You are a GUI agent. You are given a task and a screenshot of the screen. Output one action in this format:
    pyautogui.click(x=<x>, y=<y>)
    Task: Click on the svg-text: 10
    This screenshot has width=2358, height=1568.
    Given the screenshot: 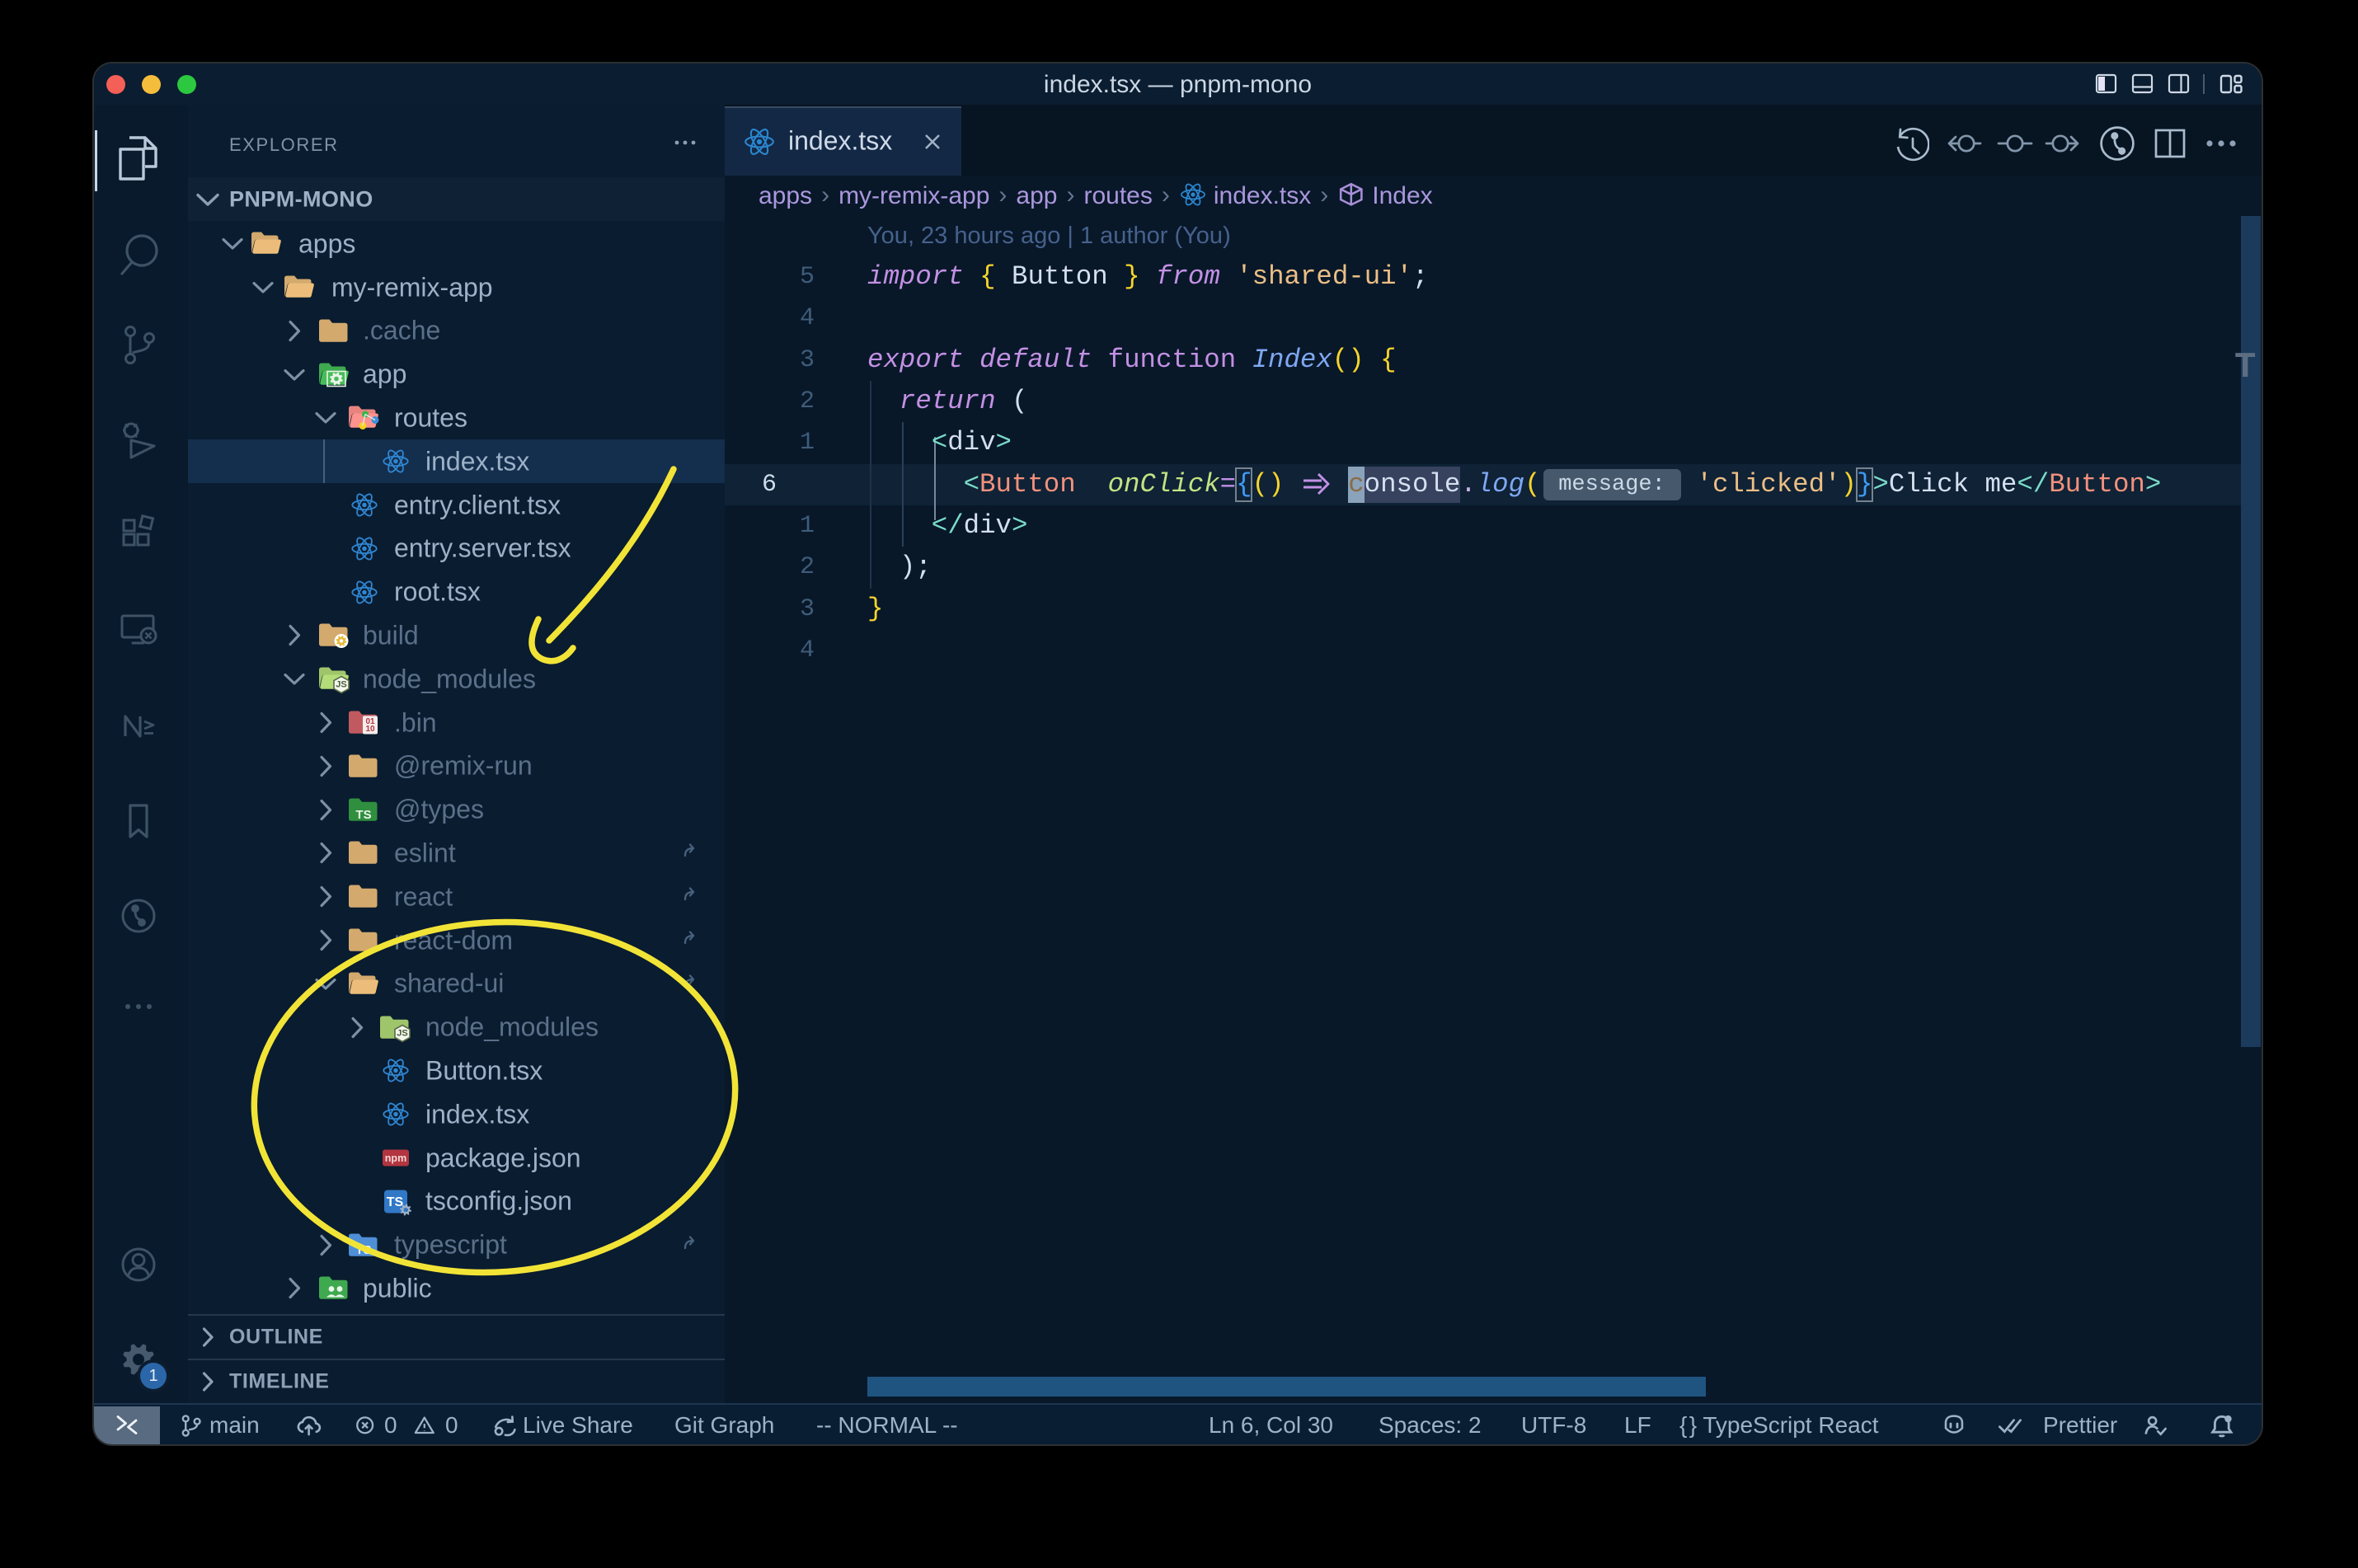 What is the action you would take?
    pyautogui.click(x=370, y=729)
    